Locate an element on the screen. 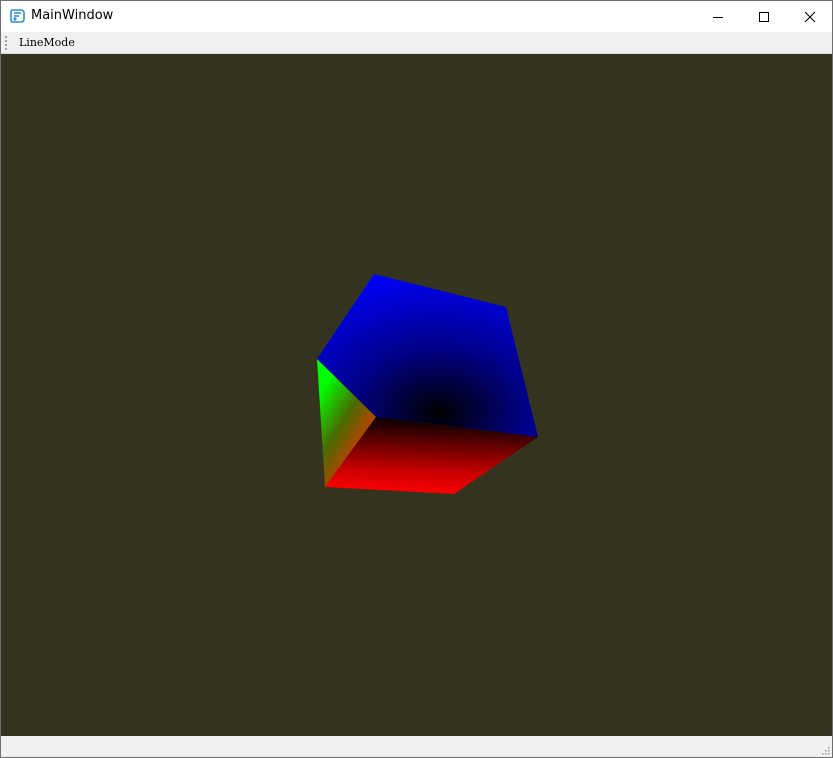 The image size is (833, 758). minimize-icon is located at coordinates (718, 17).